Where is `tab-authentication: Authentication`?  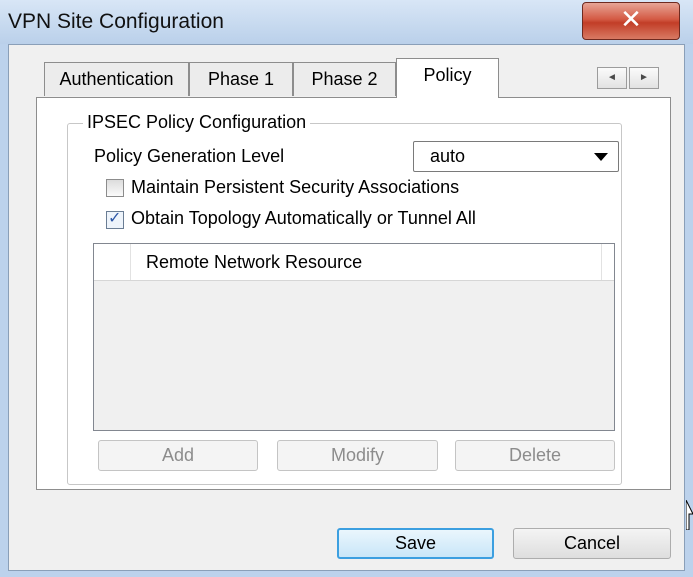
tab-authentication: Authentication is located at coordinates (116, 79).